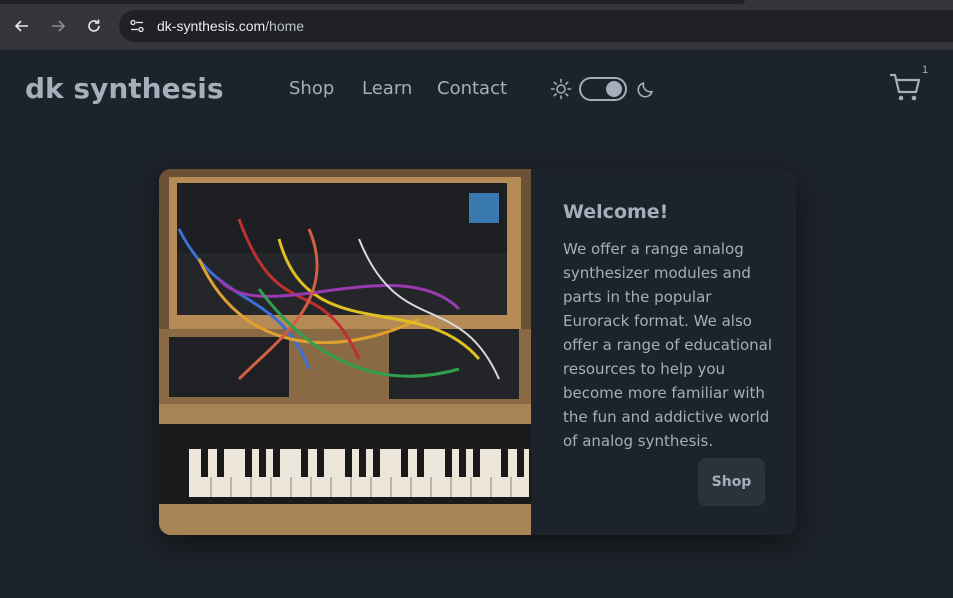 This screenshot has height=598, width=953. I want to click on forward-button, so click(58, 26).